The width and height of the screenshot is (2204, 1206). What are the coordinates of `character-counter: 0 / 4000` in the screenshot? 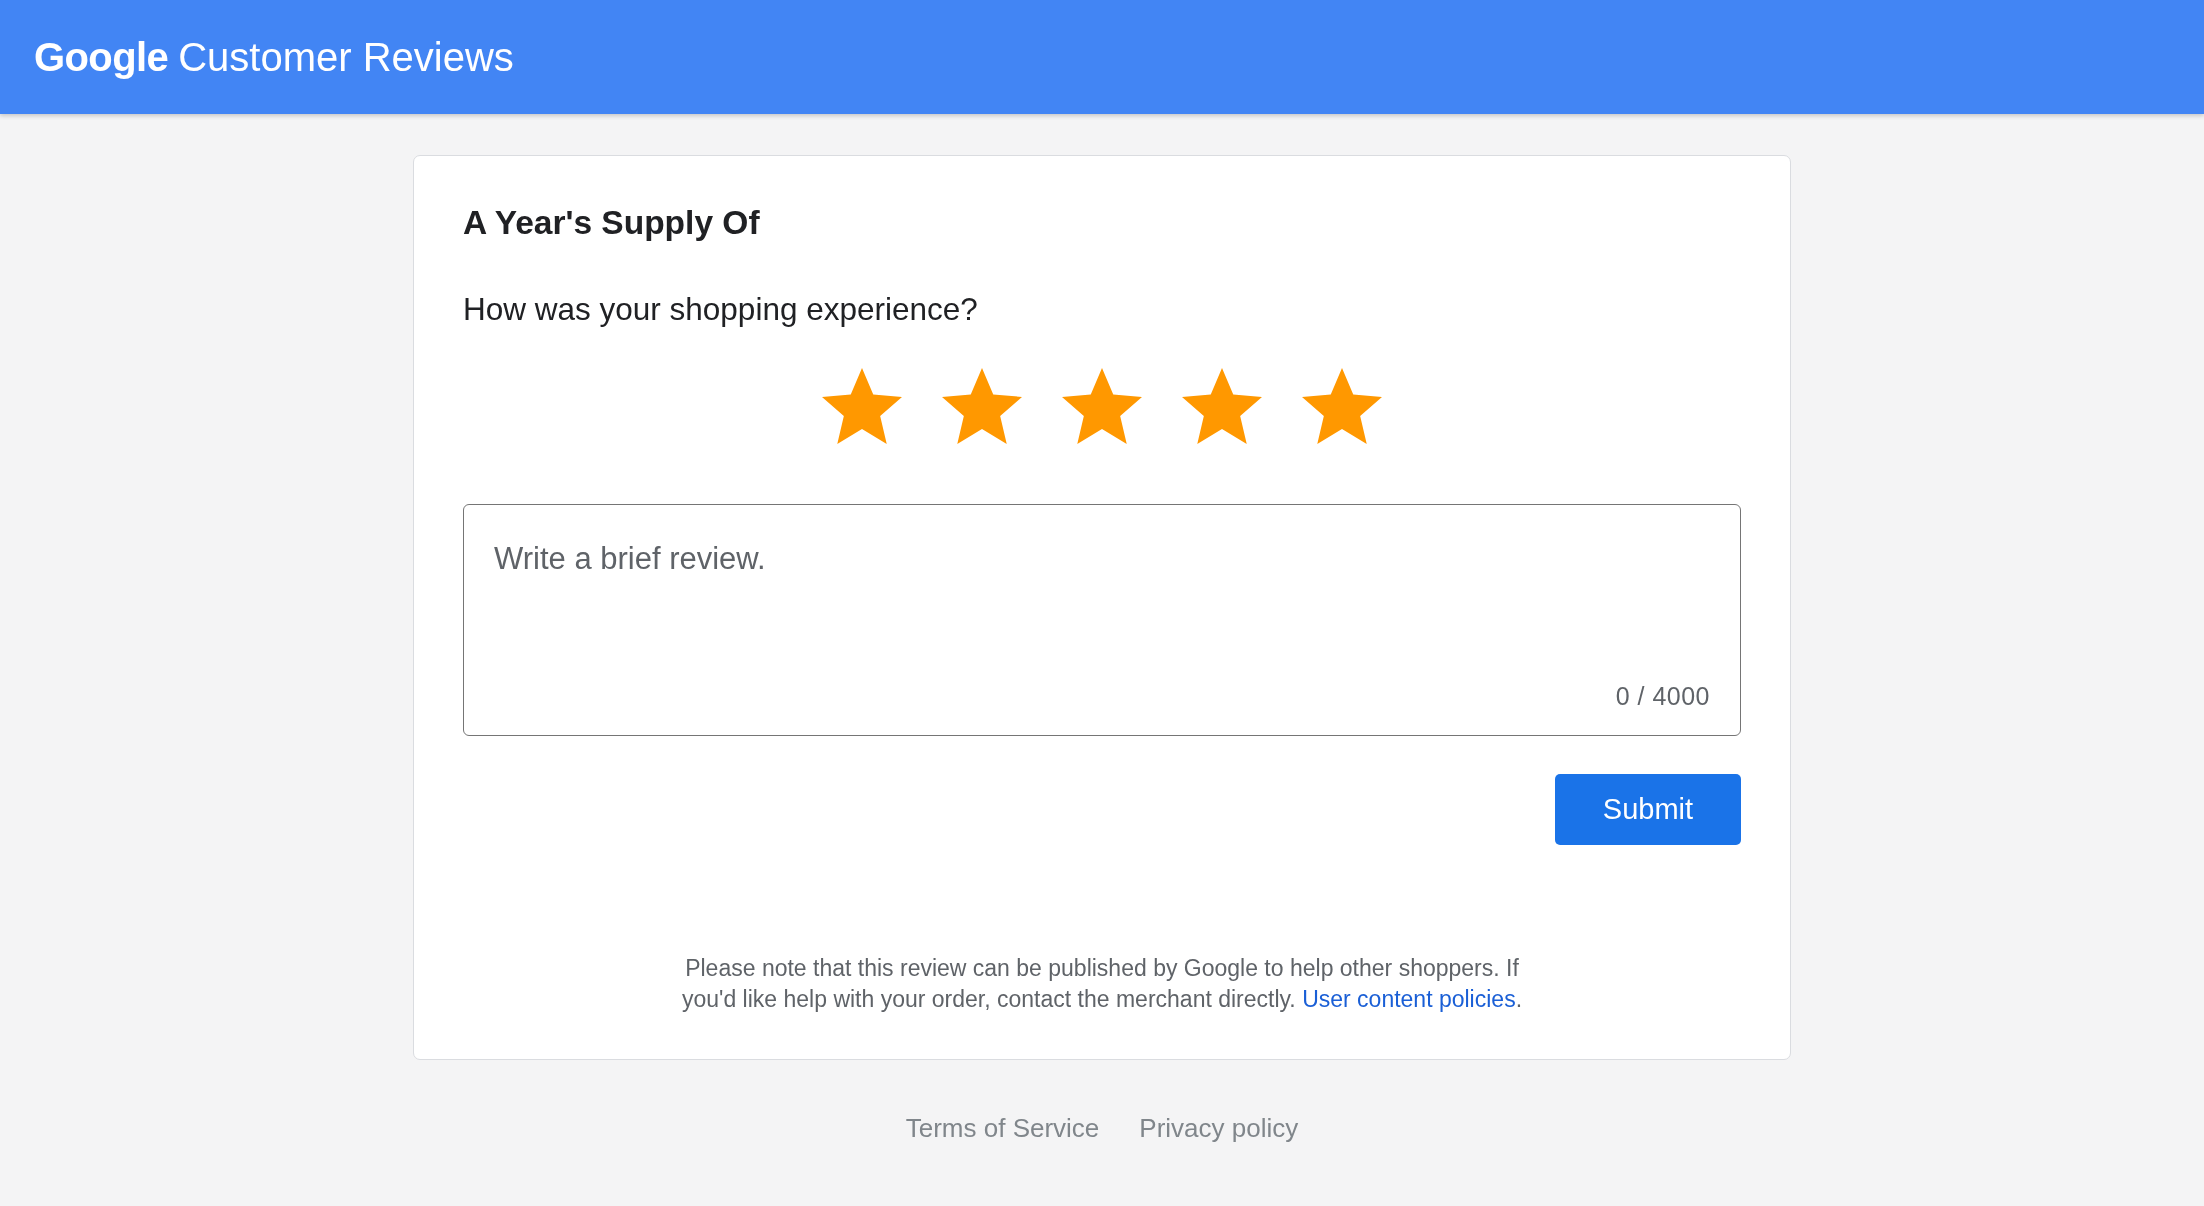 It's located at (1662, 696).